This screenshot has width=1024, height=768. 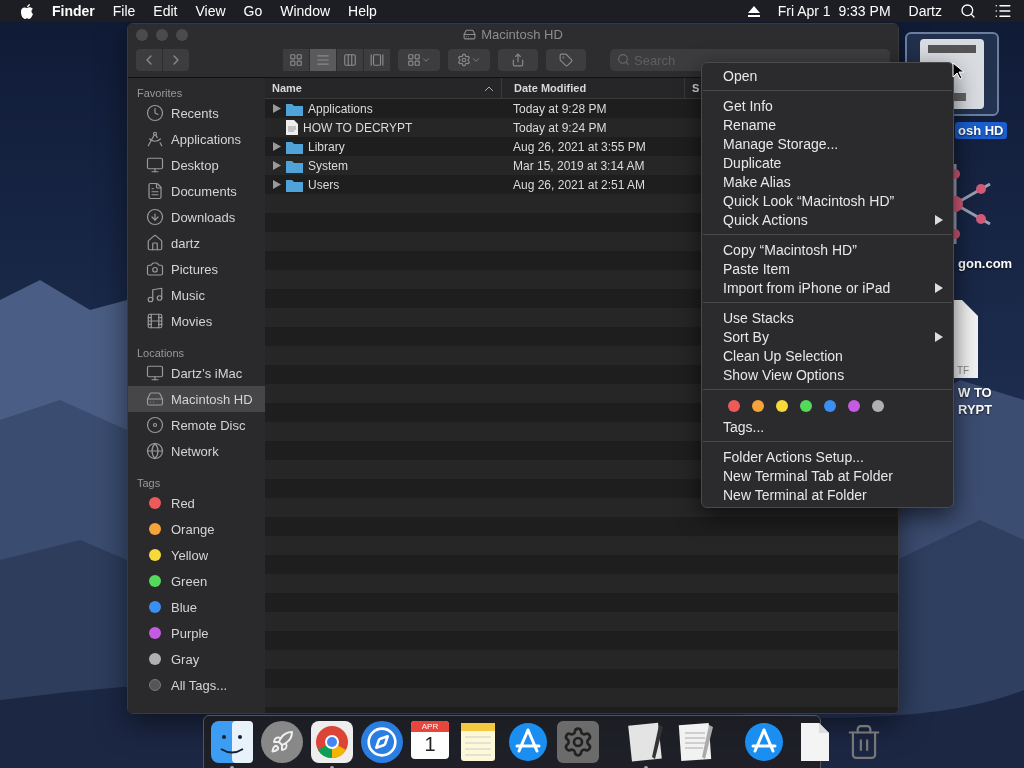 I want to click on gear-icon, so click(x=464, y=60).